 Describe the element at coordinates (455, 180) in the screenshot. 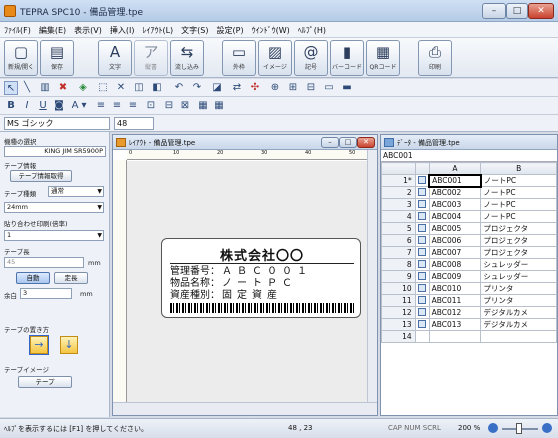

I see `cell-a: ABC001` at that location.